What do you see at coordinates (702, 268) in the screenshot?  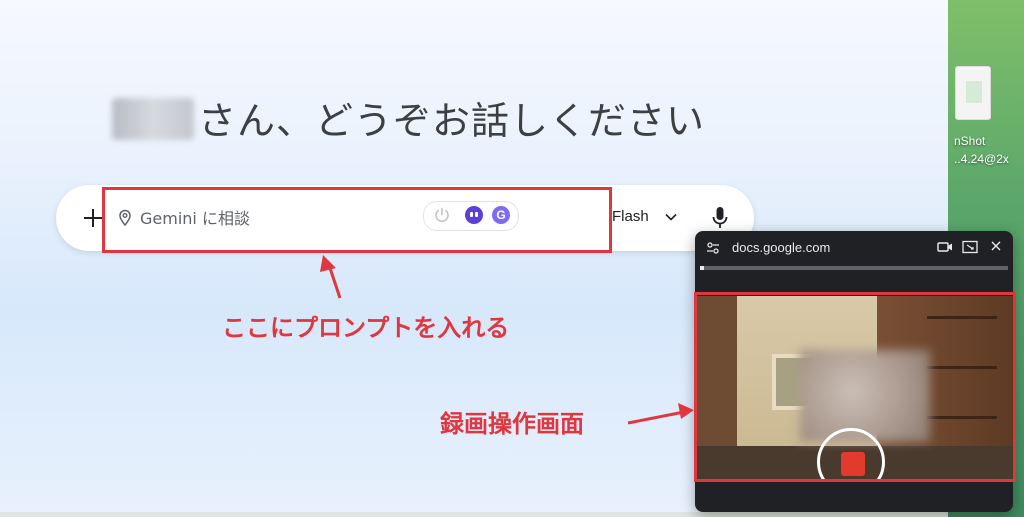 I see `pip-progress-fill` at bounding box center [702, 268].